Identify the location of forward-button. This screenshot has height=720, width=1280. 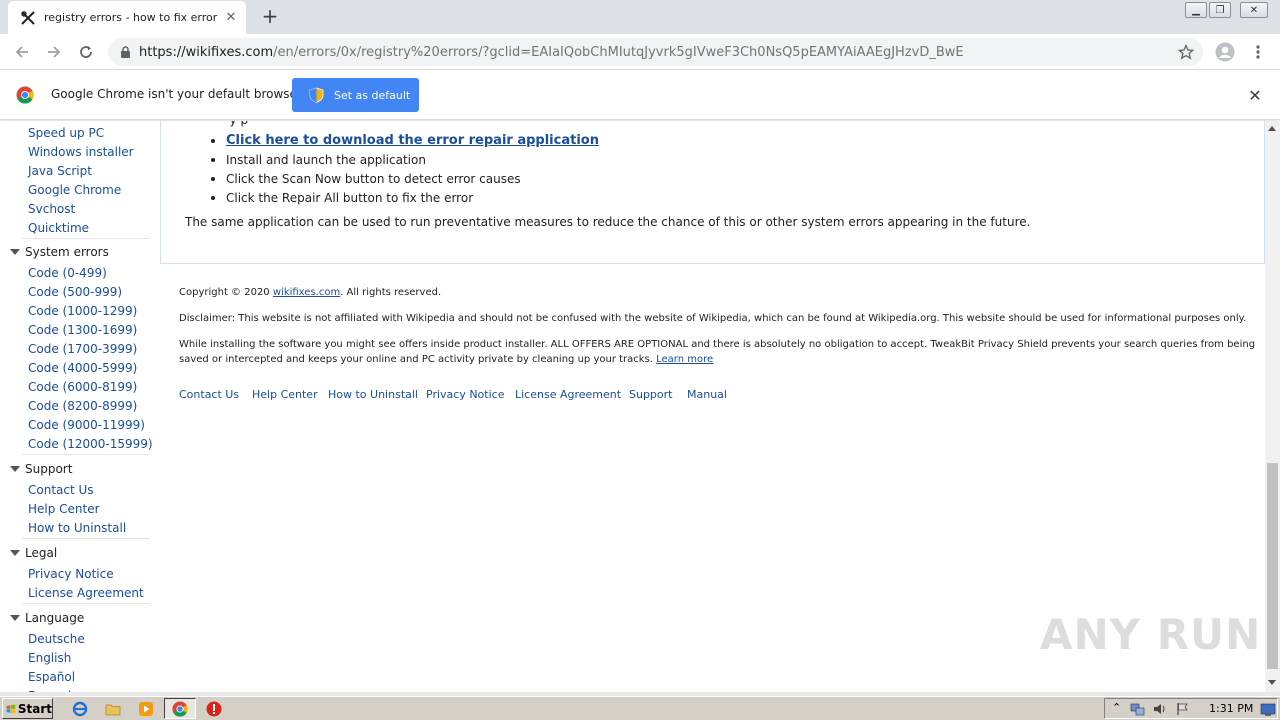
(54, 52).